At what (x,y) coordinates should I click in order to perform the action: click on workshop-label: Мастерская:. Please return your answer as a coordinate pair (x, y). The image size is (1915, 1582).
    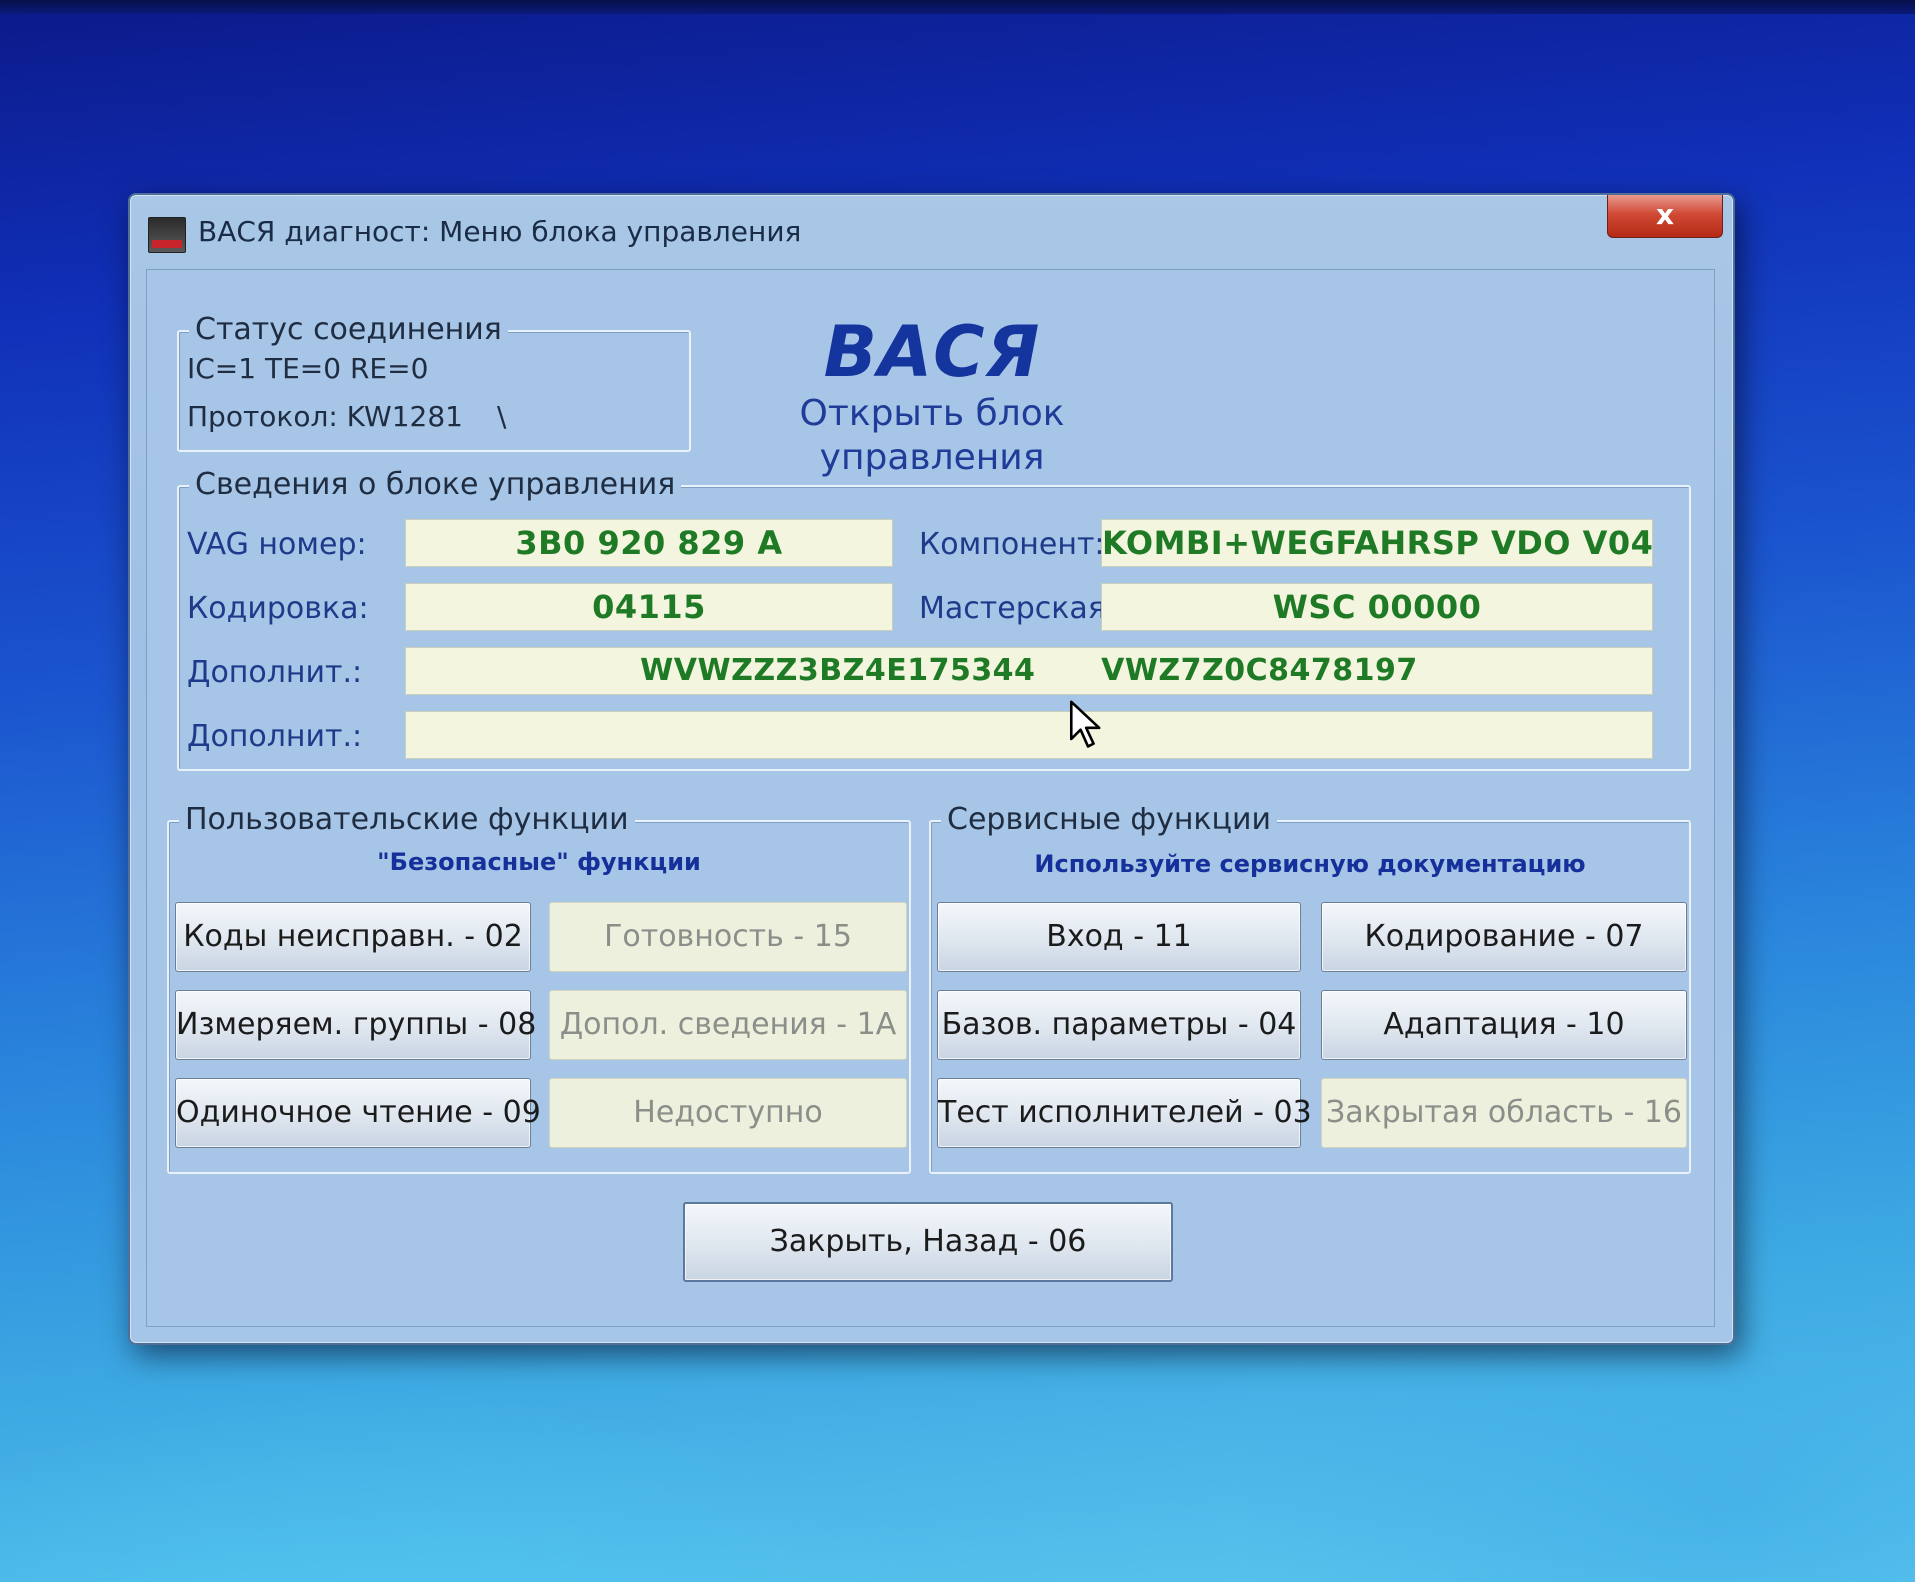
    Looking at the image, I should click on (1017, 608).